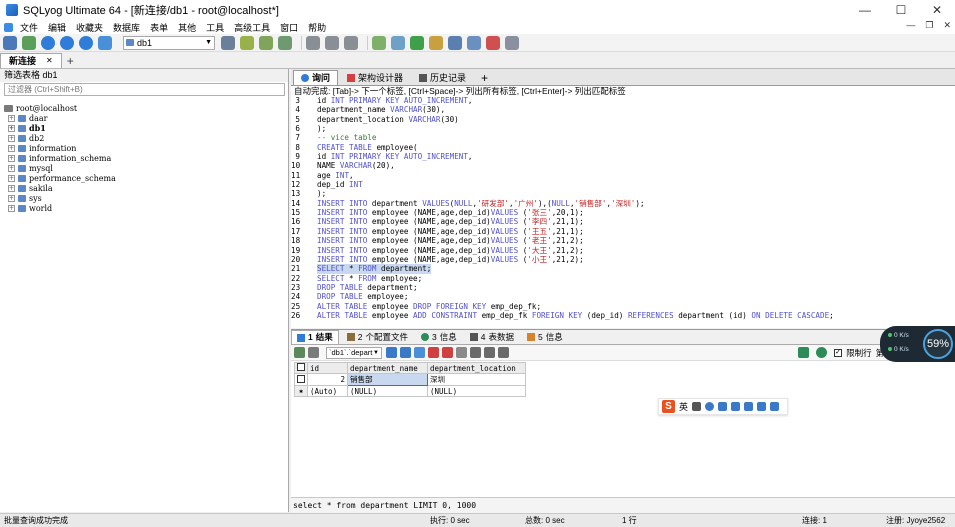 Image resolution: width=955 pixels, height=527 pixels. What do you see at coordinates (623, 128) in the screenshot?
I see `code-line: 6);` at bounding box center [623, 128].